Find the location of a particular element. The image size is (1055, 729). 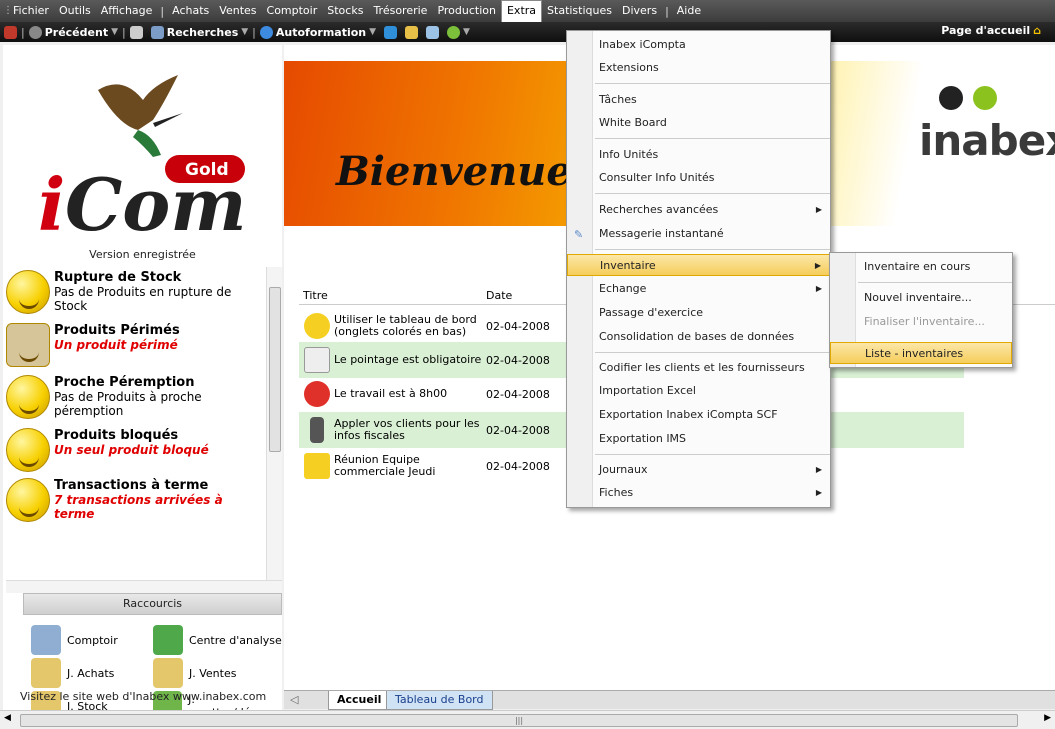

menu-statistiques: Statistiques is located at coordinates (579, 11).